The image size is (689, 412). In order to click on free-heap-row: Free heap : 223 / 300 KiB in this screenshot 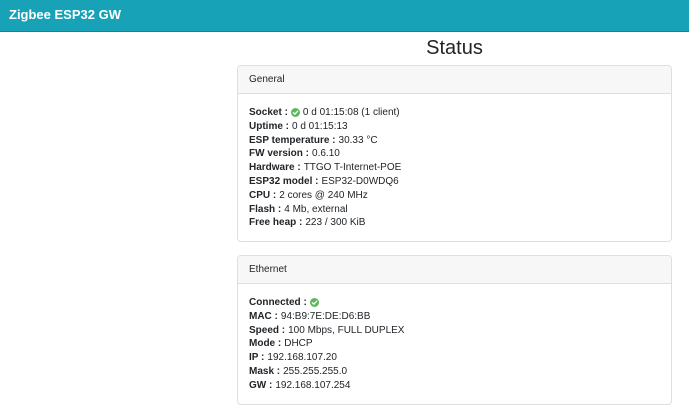, I will do `click(454, 223)`.